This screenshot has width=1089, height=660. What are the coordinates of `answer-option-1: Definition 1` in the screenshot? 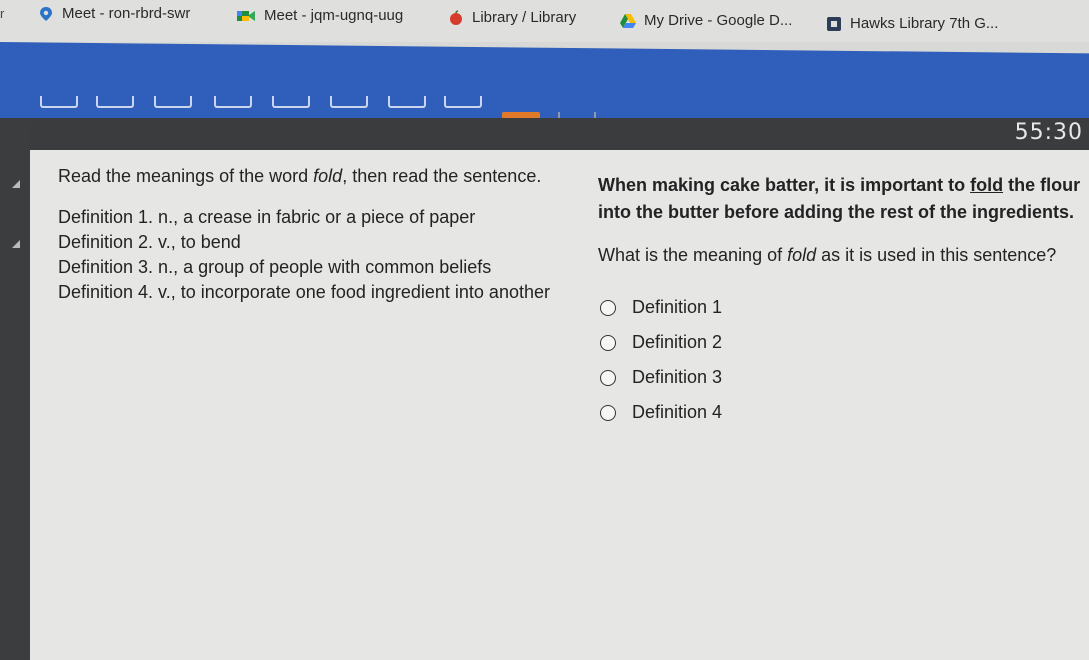 It's located at (844, 307).